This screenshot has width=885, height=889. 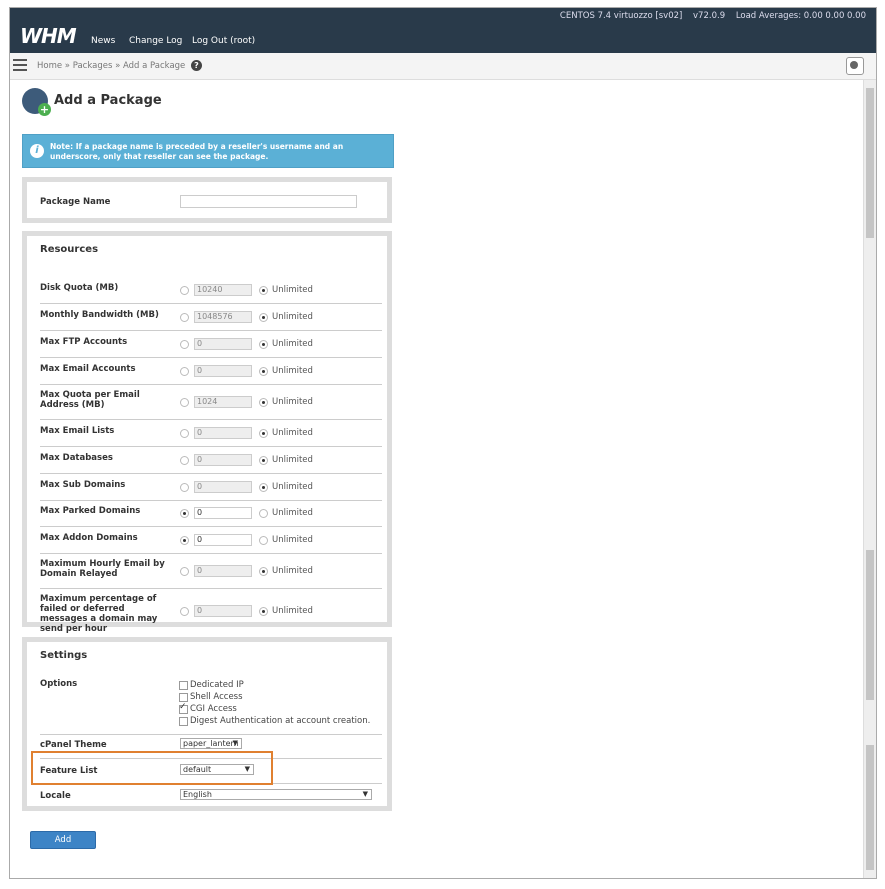 I want to click on resource-label: Max Parked Domains, so click(x=90, y=510).